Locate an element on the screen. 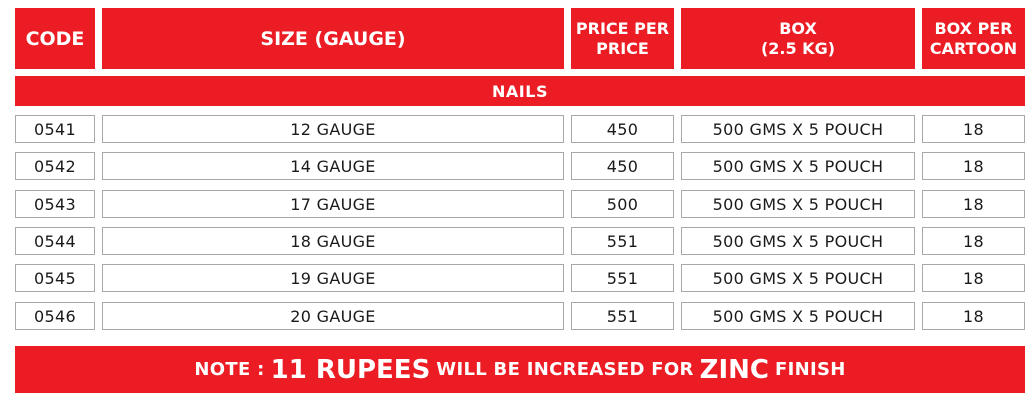 The width and height of the screenshot is (1032, 404). header-box: BOX (2.5 KG) is located at coordinates (798, 38).